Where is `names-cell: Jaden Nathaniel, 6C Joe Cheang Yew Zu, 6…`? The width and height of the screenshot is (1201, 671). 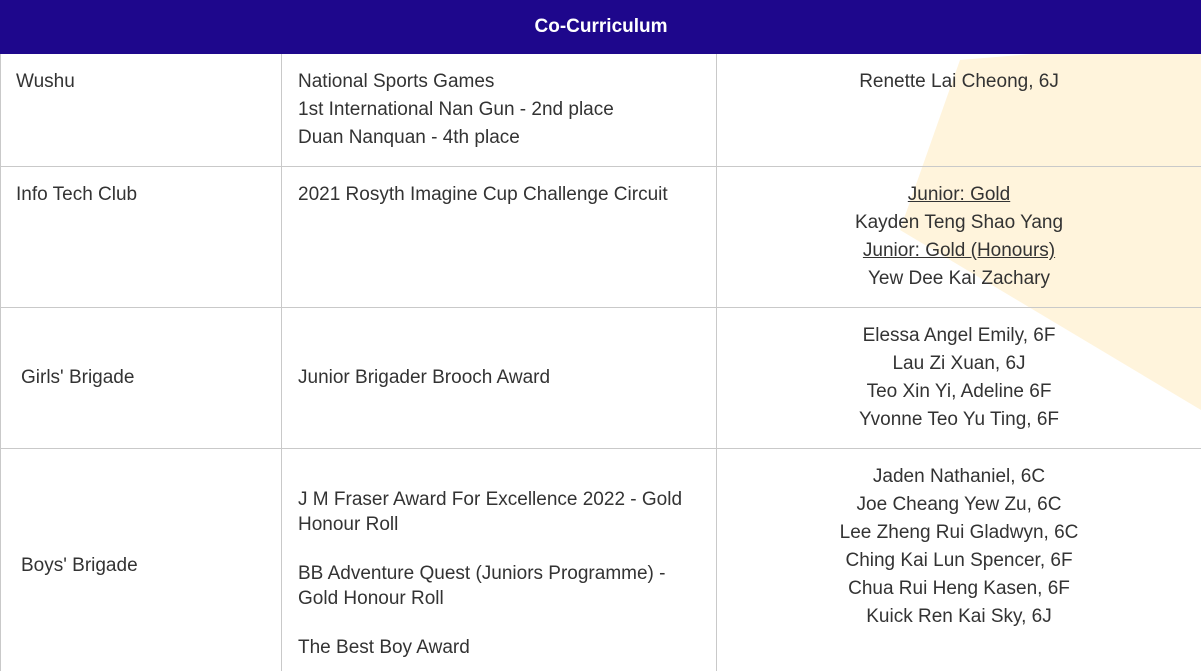 names-cell: Jaden Nathaniel, 6C Joe Cheang Yew Zu, 6… is located at coordinates (958, 559).